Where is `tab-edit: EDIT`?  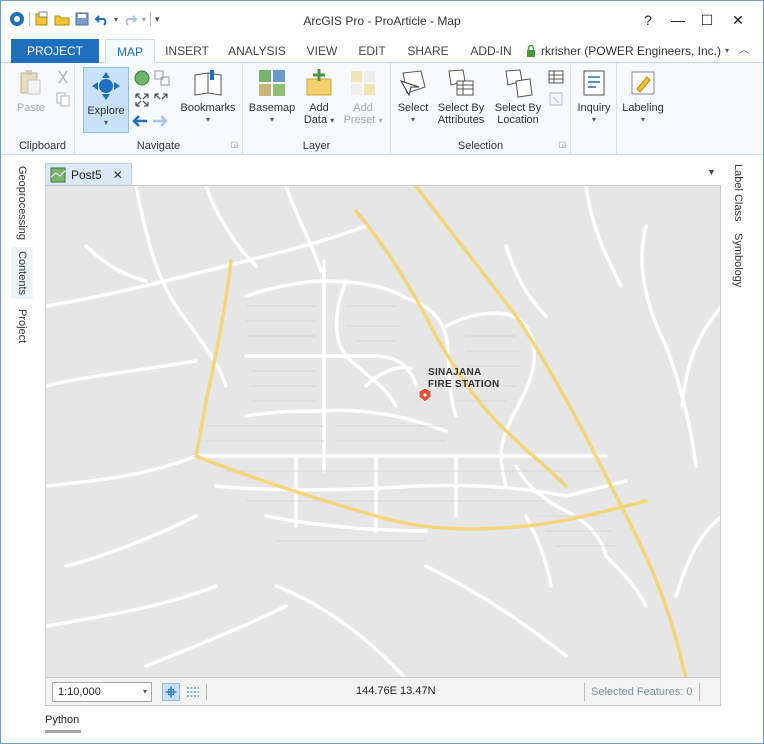 tab-edit: EDIT is located at coordinates (372, 51).